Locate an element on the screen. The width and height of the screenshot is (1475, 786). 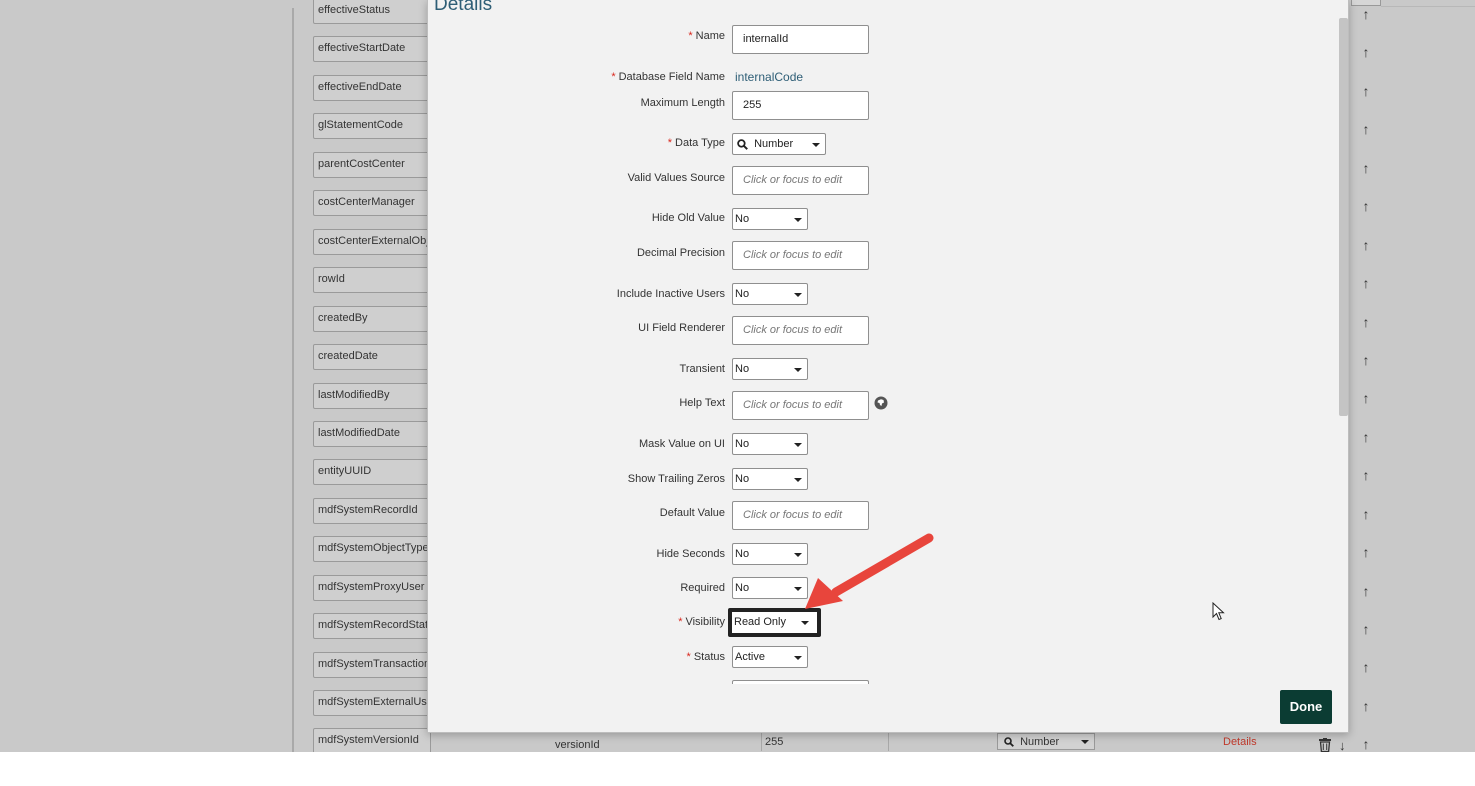
ui-field-renderer-label: UI Field Renderer is located at coordinates (681, 328).